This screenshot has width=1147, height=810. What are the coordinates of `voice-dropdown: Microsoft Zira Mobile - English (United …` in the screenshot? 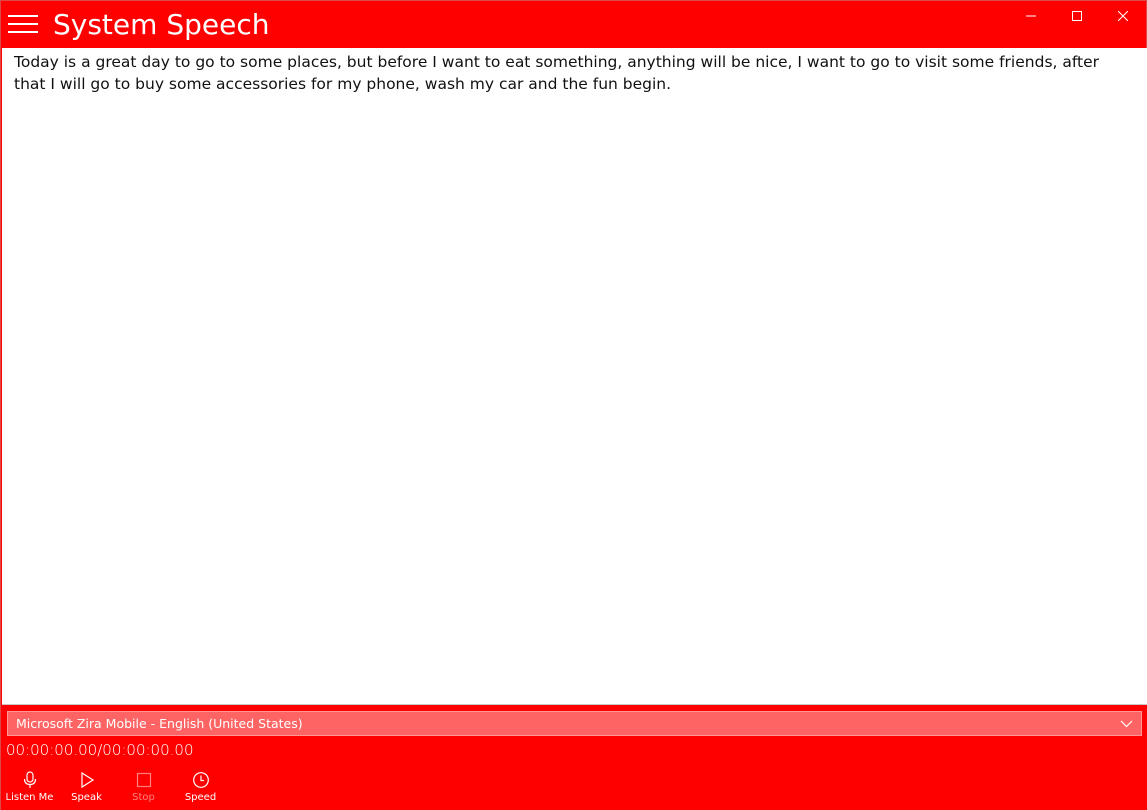 It's located at (574, 723).